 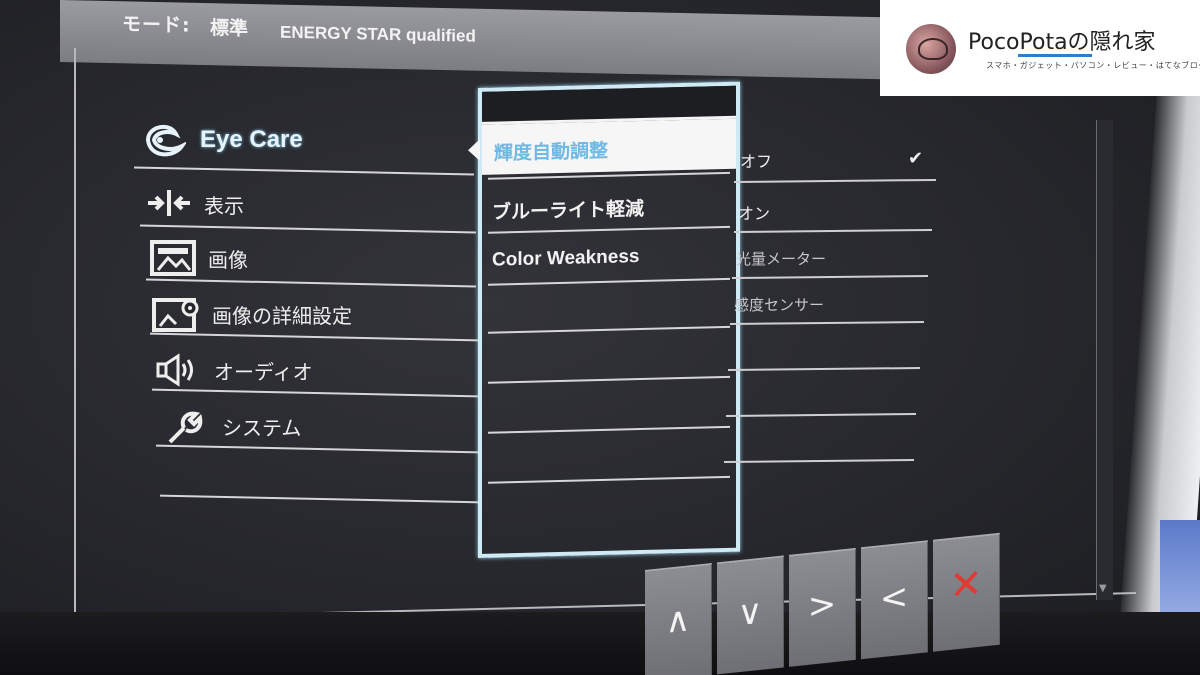 What do you see at coordinates (224, 206) in the screenshot?
I see `menu-label-display: 表示` at bounding box center [224, 206].